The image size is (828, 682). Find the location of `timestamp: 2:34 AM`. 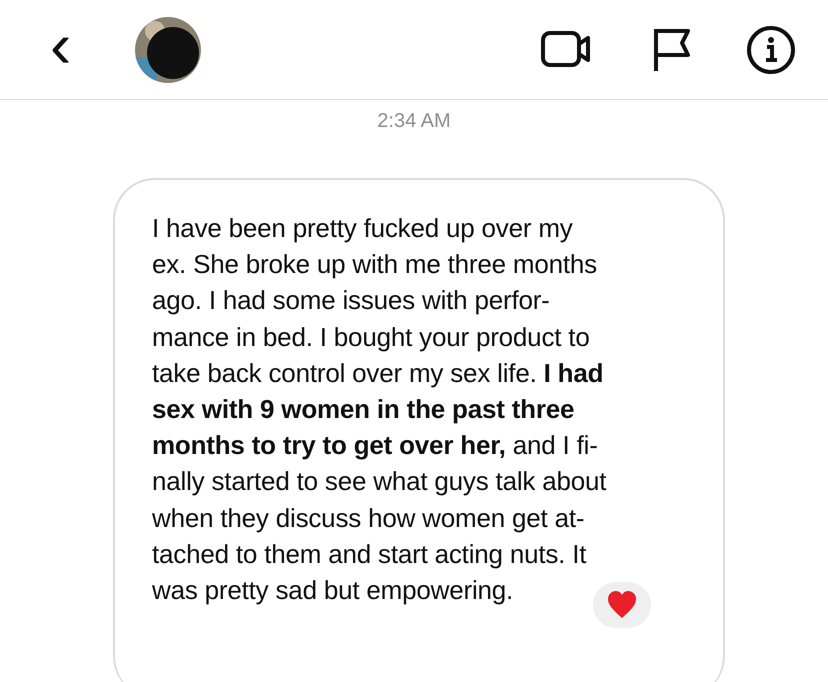

timestamp: 2:34 AM is located at coordinates (414, 121).